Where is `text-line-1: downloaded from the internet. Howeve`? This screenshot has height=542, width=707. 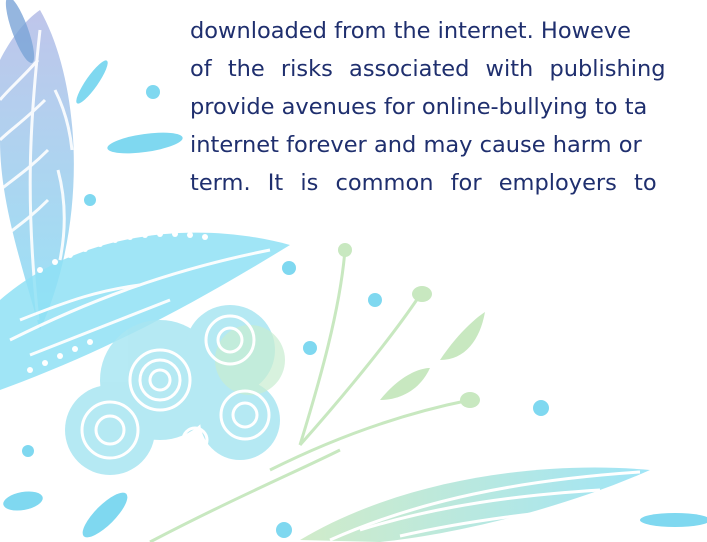
text-line-1: downloaded from the internet. Howeve is located at coordinates (411, 31).